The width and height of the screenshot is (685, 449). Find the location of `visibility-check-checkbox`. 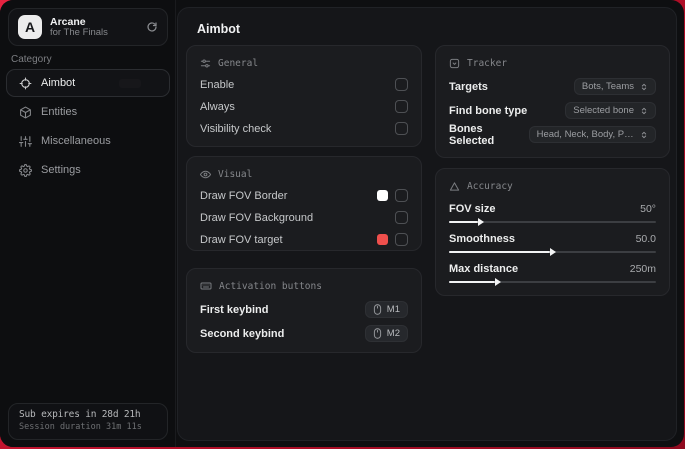

visibility-check-checkbox is located at coordinates (401, 128).